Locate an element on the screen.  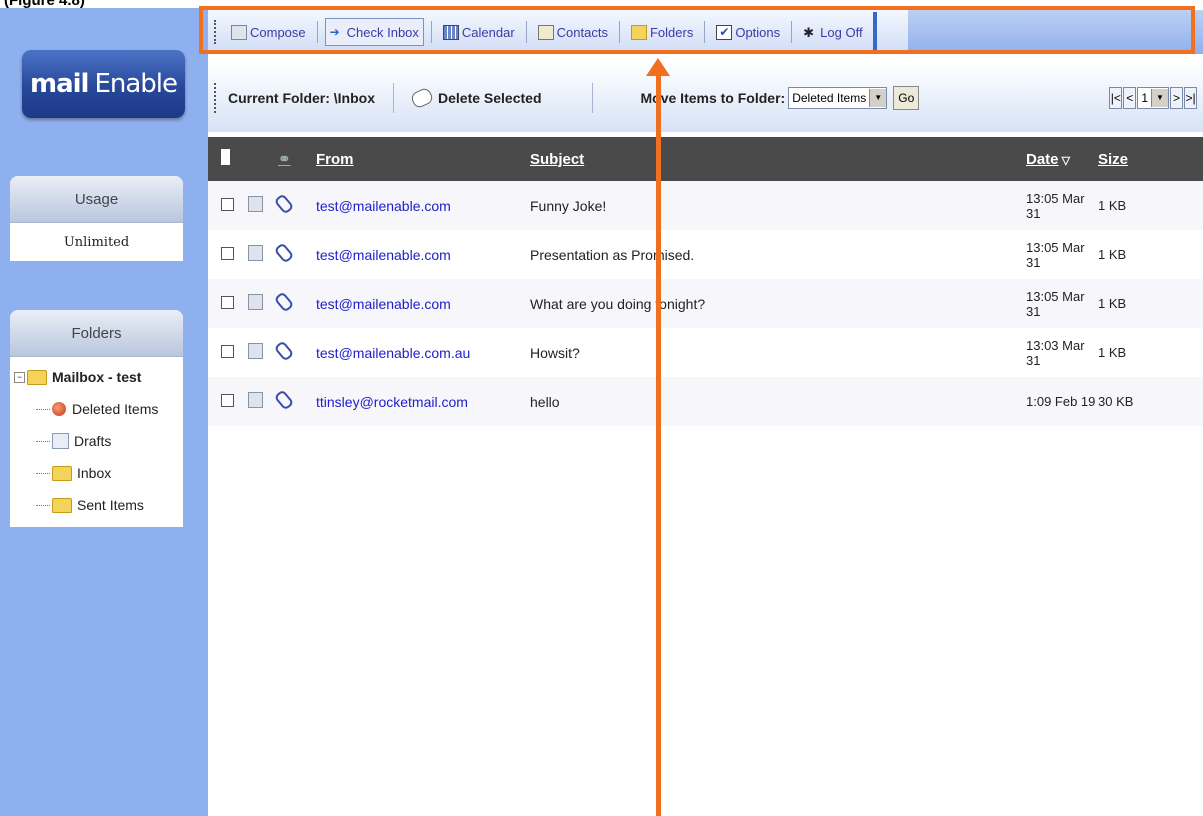
calendar-icon is located at coordinates (450, 32).